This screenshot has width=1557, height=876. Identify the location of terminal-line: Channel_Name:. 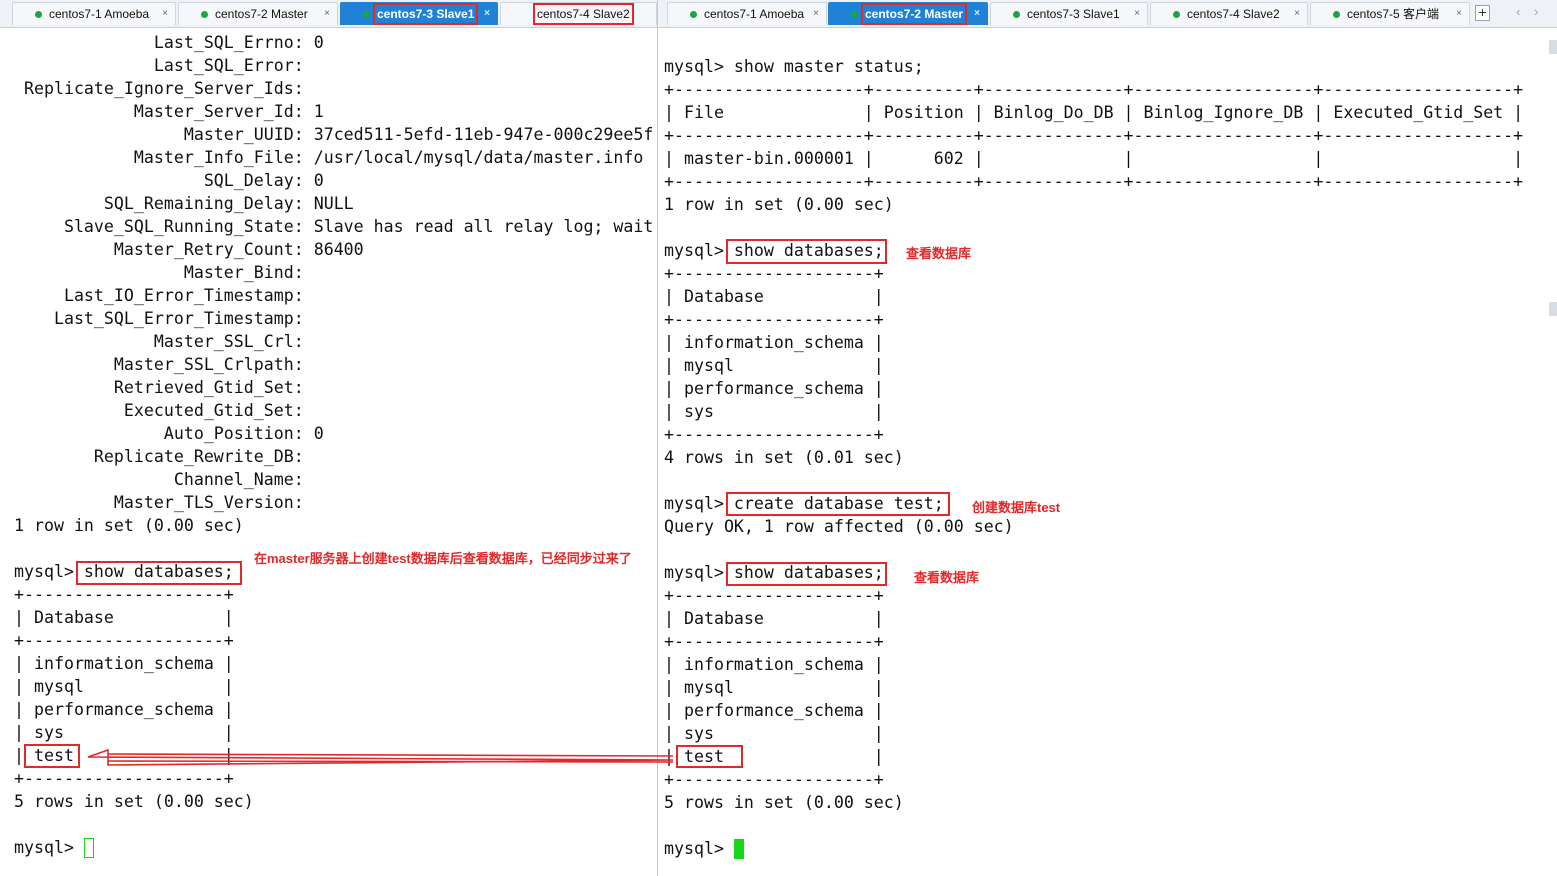
(164, 479).